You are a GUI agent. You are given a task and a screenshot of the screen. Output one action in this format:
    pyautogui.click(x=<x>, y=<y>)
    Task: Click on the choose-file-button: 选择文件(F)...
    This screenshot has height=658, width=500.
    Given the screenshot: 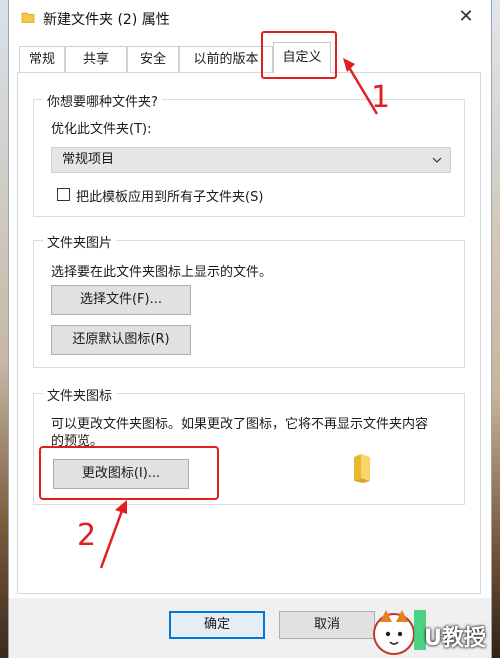 What is the action you would take?
    pyautogui.click(x=121, y=300)
    